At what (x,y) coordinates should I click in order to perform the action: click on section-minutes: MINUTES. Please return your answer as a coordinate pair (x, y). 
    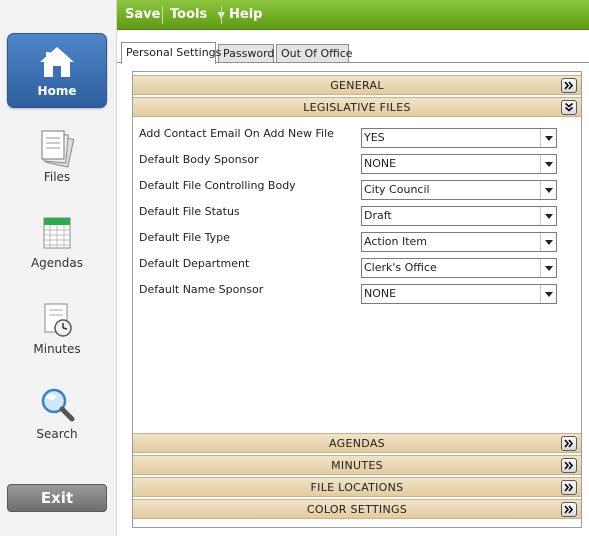
    Looking at the image, I should click on (357, 465).